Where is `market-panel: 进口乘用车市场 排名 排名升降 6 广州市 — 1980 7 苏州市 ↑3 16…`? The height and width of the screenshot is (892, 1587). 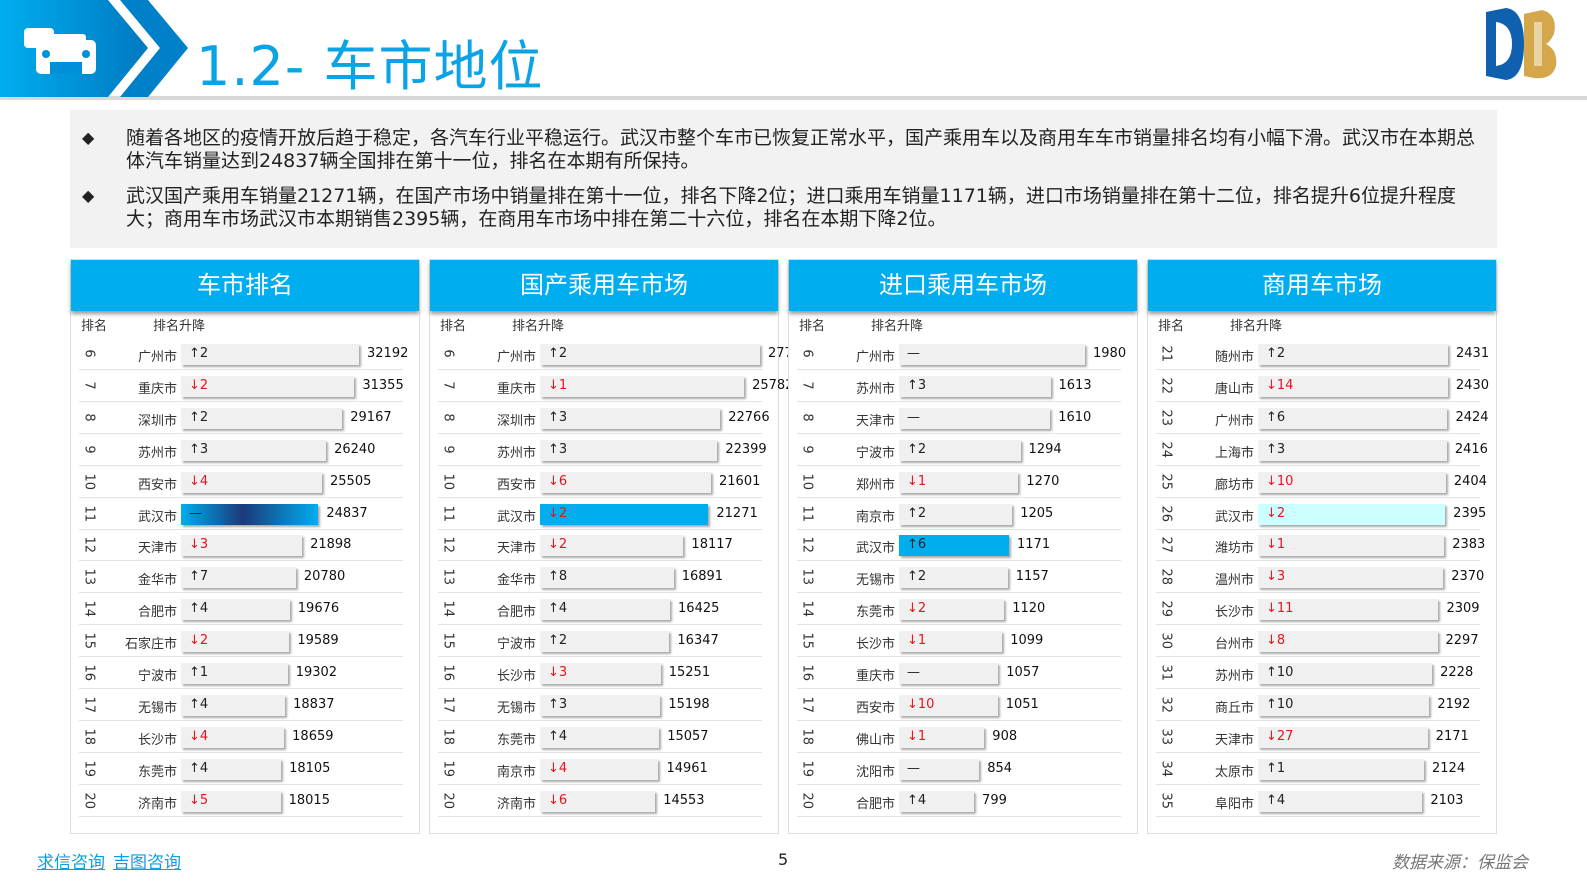 market-panel: 进口乘用车市场 排名 排名升降 6 广州市 — 1980 7 苏州市 ↑3 16… is located at coordinates (963, 546).